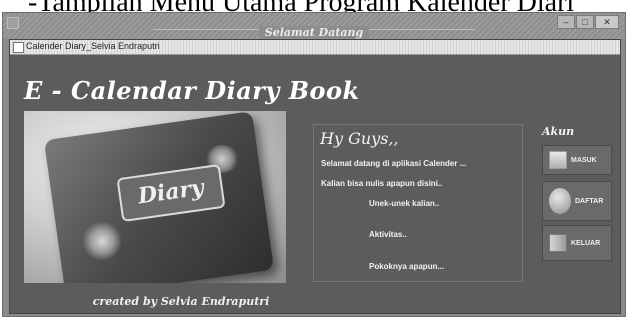 Image resolution: width=630 pixels, height=319 pixels. What do you see at coordinates (558, 160) in the screenshot?
I see `login-icon` at bounding box center [558, 160].